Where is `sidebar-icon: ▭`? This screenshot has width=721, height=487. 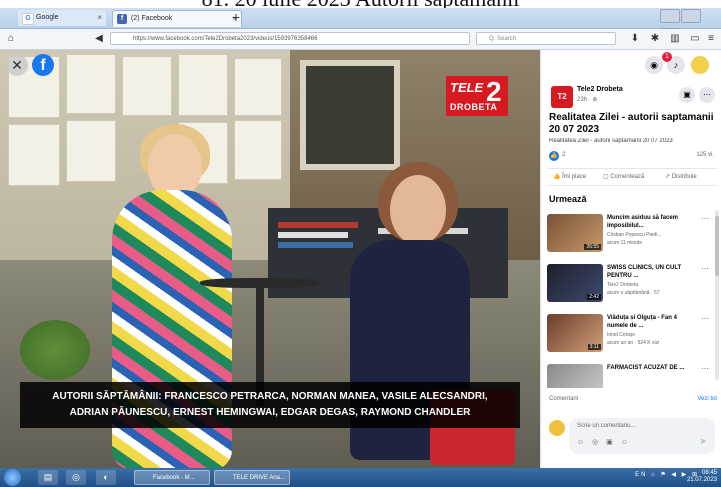
sidebar-icon: ▭ is located at coordinates (695, 39).